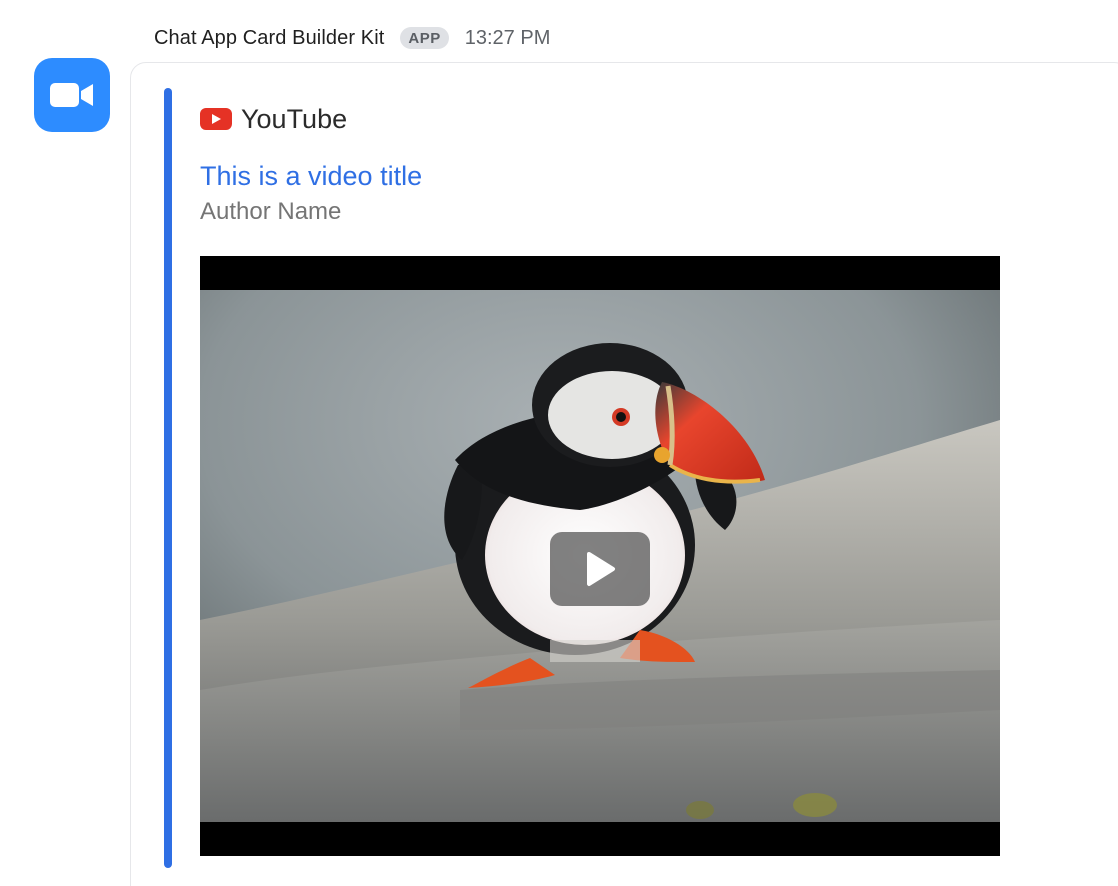 The height and width of the screenshot is (886, 1118). I want to click on video-title-link: This is a video title, so click(311, 176).